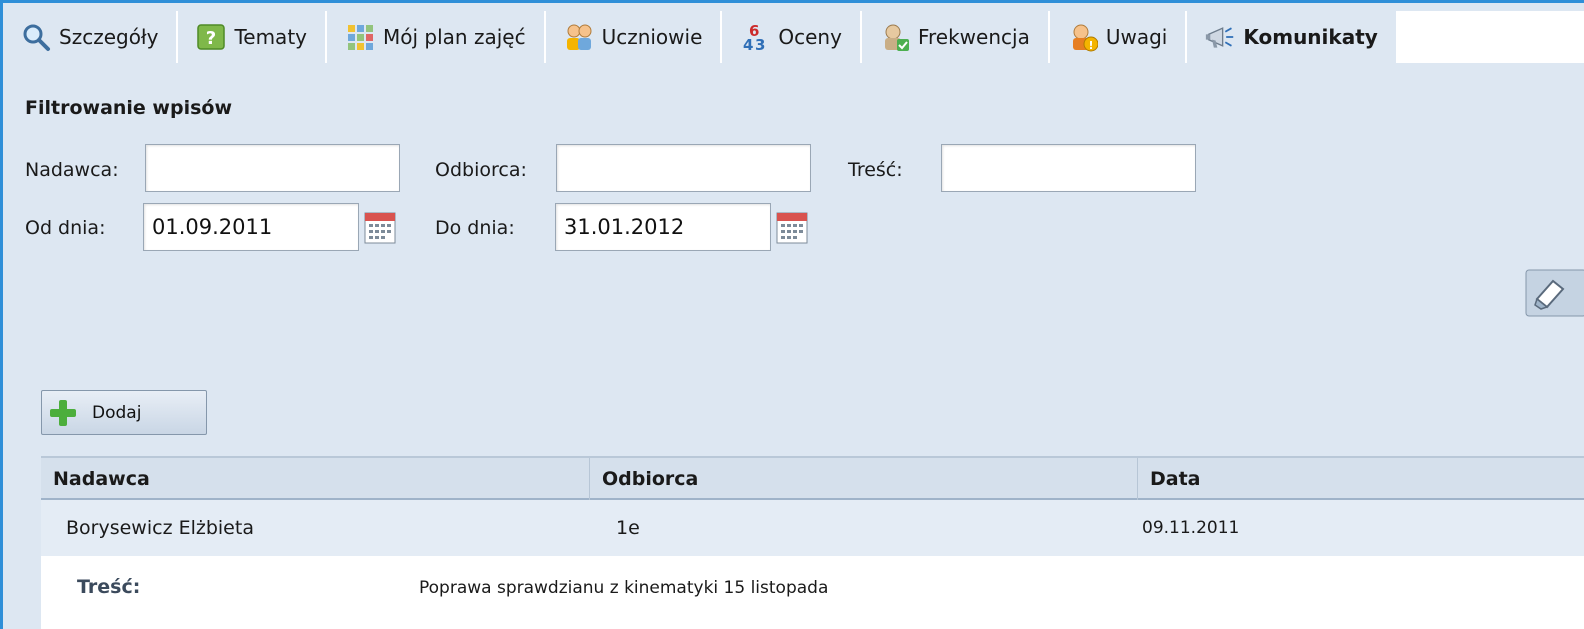 This screenshot has height=629, width=1584. What do you see at coordinates (1490, 37) in the screenshot?
I see `tab-bar-filler` at bounding box center [1490, 37].